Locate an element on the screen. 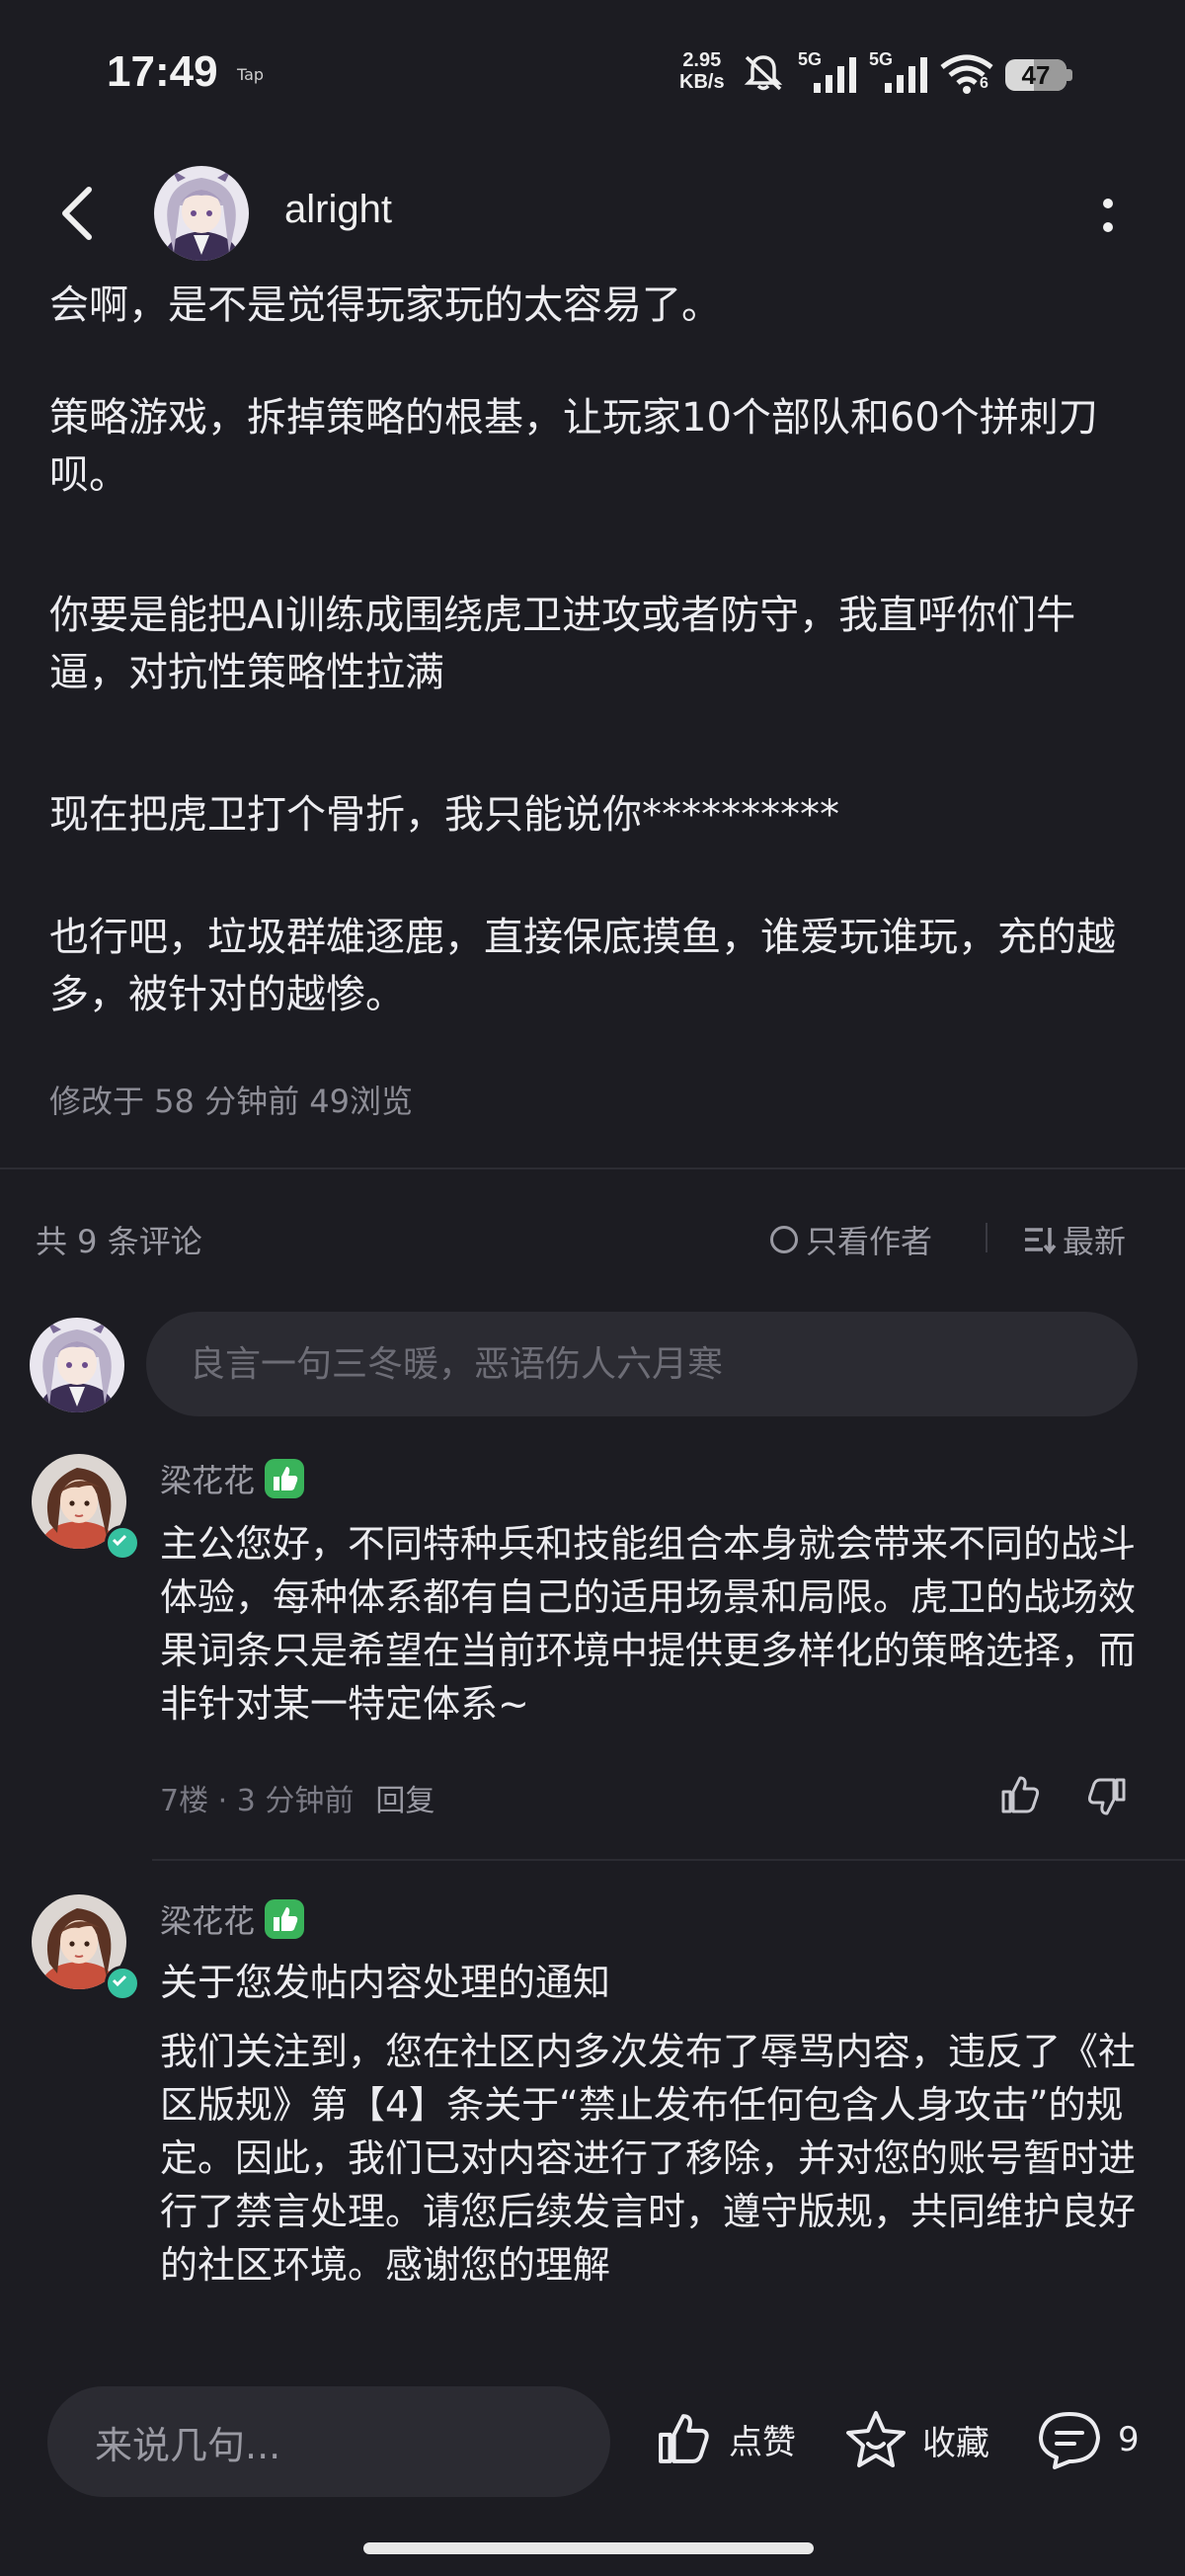 This screenshot has width=1185, height=2576. comment-bubble-icon is located at coordinates (1070, 2440).